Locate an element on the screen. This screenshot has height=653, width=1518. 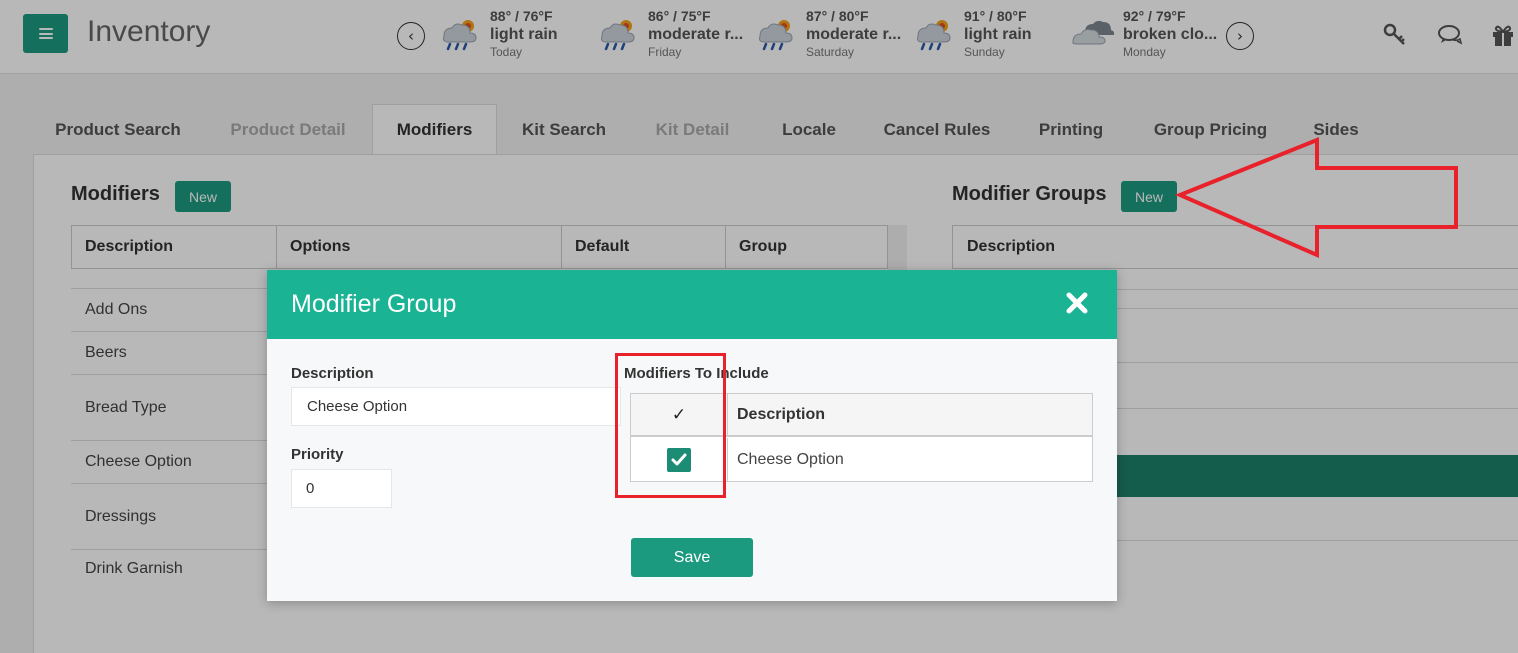
include-row-description: Cheese Option is located at coordinates (790, 459).